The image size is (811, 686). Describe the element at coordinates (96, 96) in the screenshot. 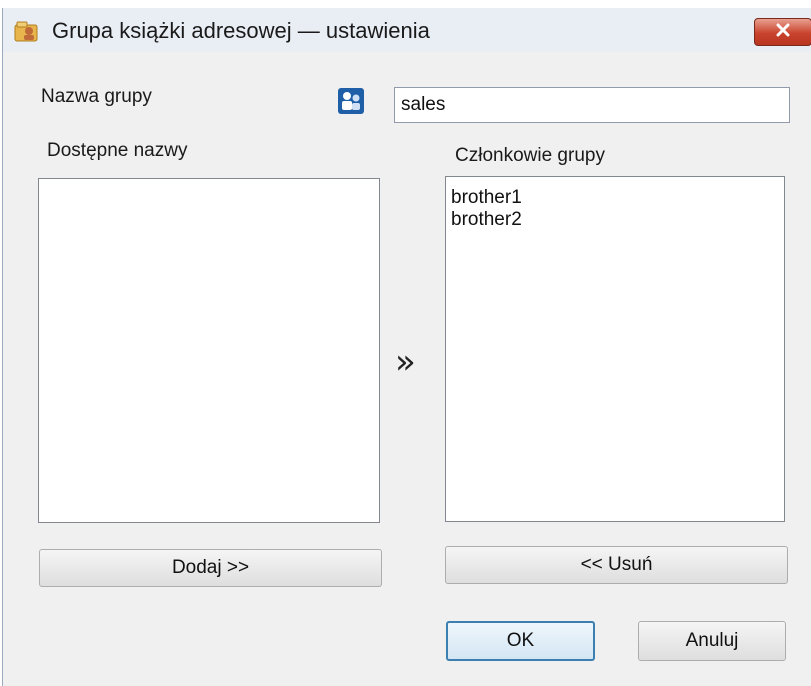

I see `group-name-label: Nazwa grupy` at that location.